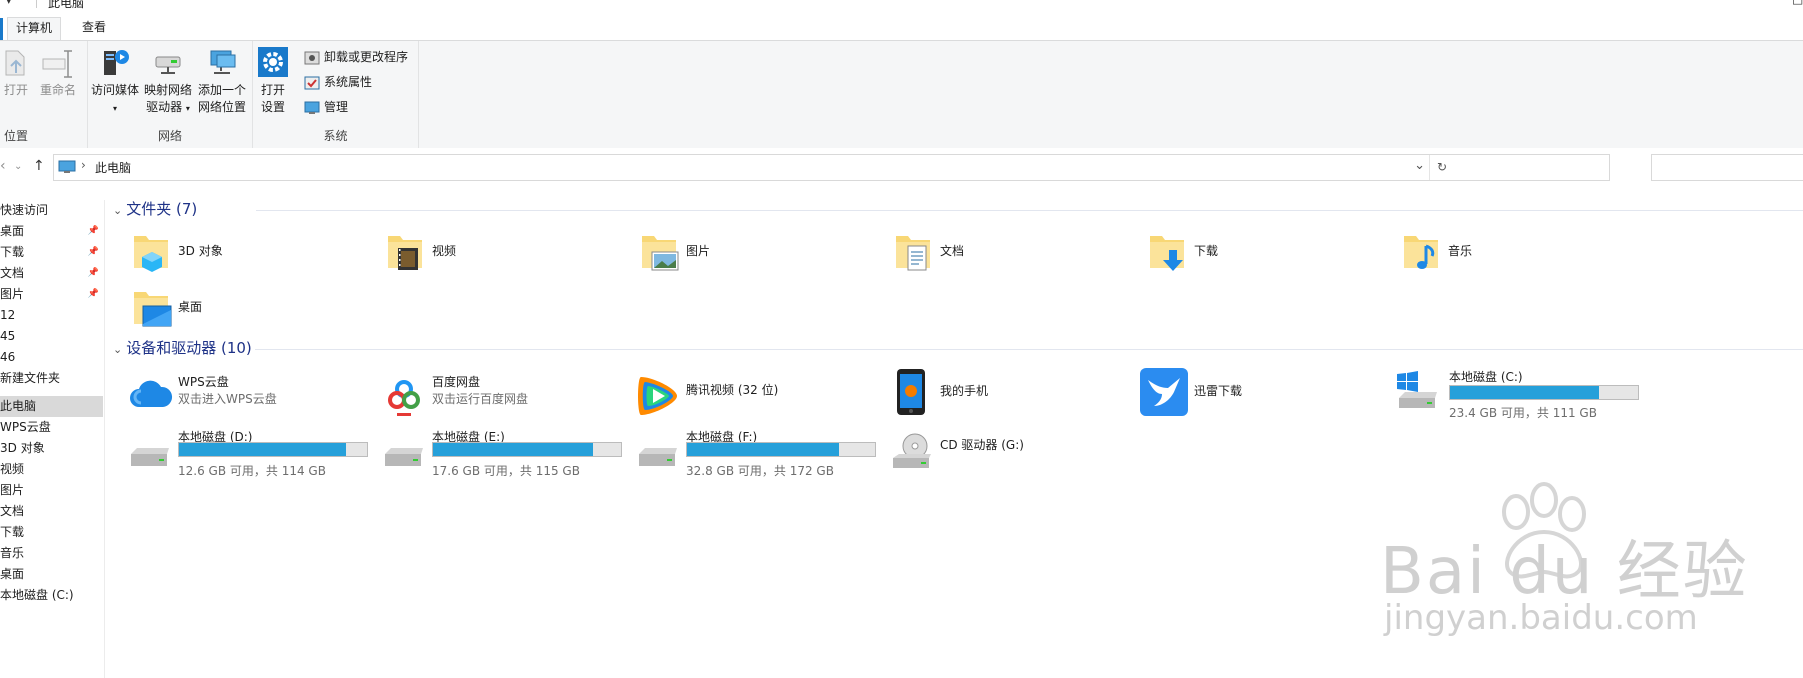  What do you see at coordinates (58, 73) in the screenshot?
I see `rename-button: 重命名` at bounding box center [58, 73].